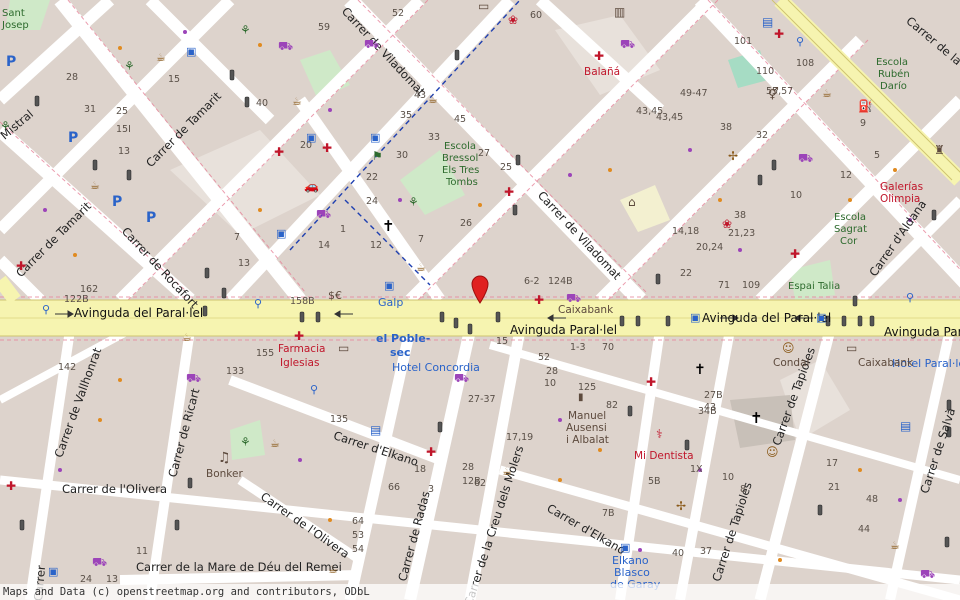 Image resolution: width=960 pixels, height=600 pixels. What do you see at coordinates (886, 363) in the screenshot?
I see `place-label-caixabank-2: Caixabank` at bounding box center [886, 363].